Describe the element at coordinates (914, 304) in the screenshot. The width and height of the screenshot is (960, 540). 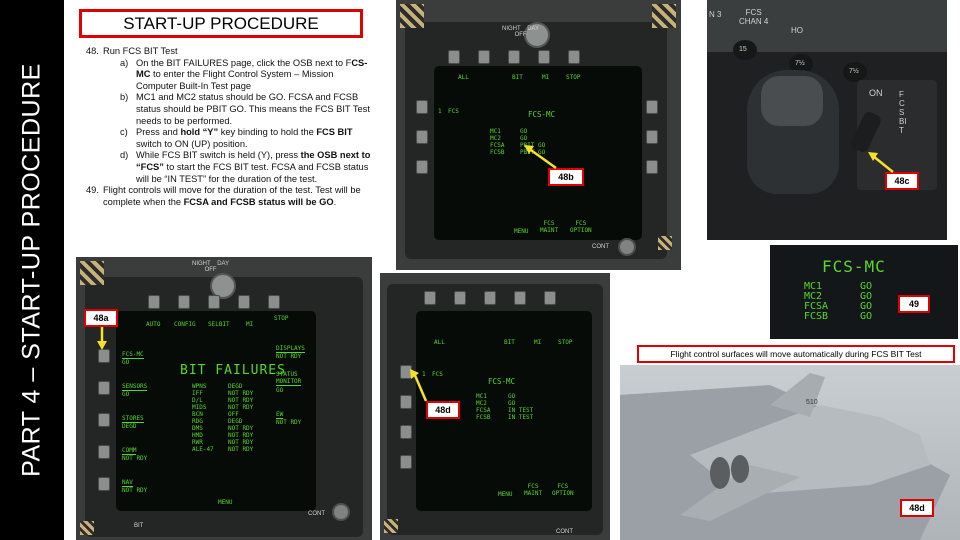
I see `callout-49: 49` at that location.